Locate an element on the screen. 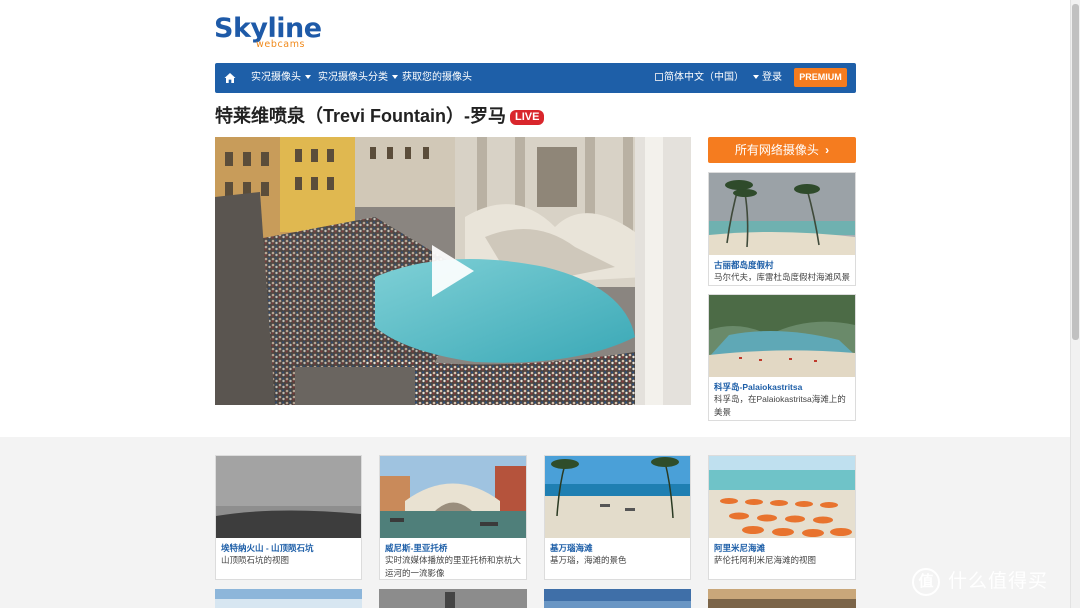 This screenshot has width=1080, height=608. card-description: 马尔代夫，库雷杜岛度假村海滩风景 is located at coordinates (782, 277).